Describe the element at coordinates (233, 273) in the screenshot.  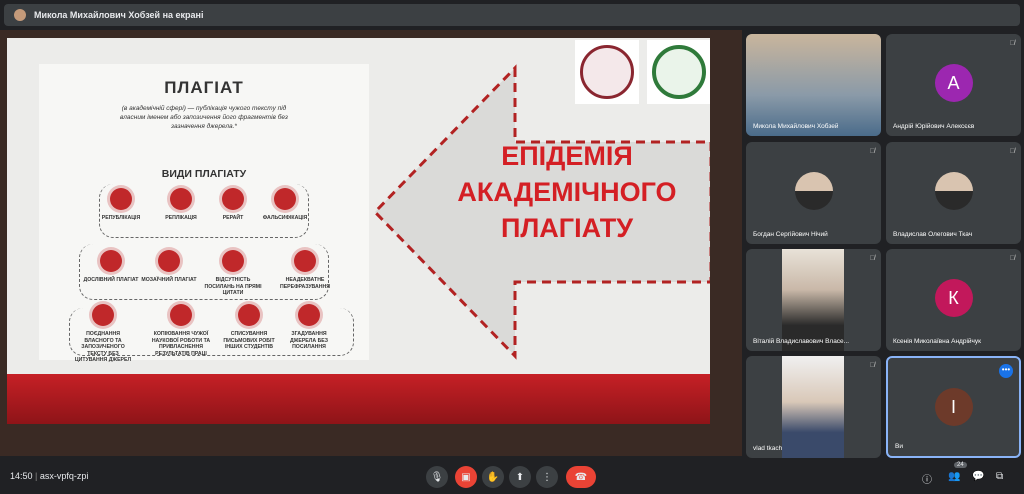
I see `virus-icon: ВІДСУТНІСТЬ ПОСИЛАНЬ НА ПРЯМІ ЦИТАТИ` at that location.